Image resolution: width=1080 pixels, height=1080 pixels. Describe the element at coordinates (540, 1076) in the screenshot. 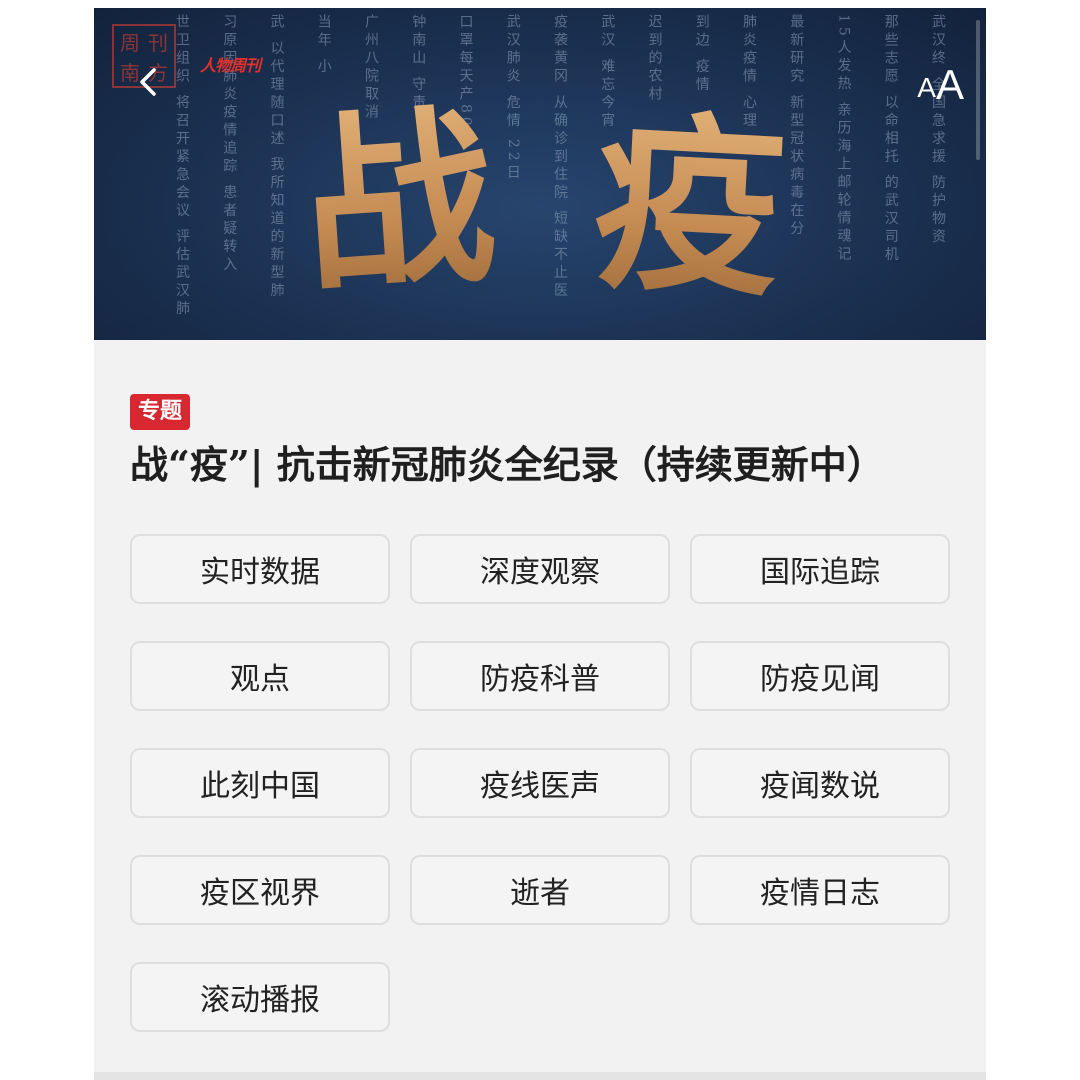

I see `bottom-divider` at that location.